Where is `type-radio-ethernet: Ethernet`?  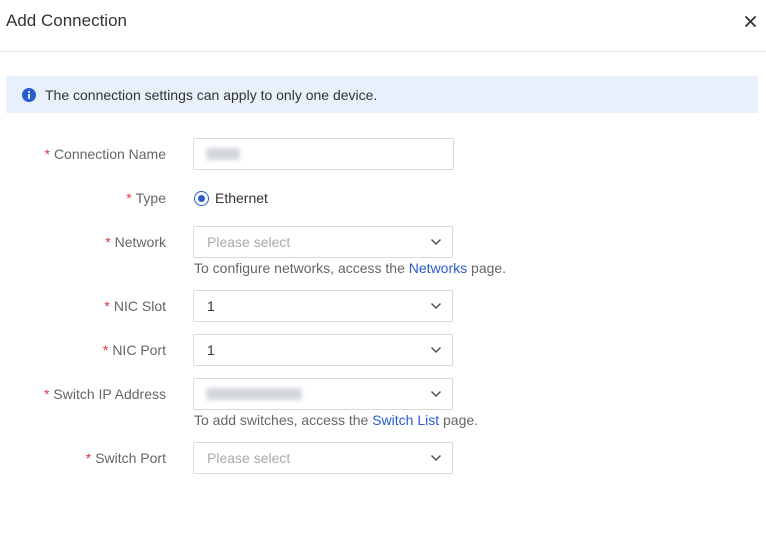 type-radio-ethernet: Ethernet is located at coordinates (231, 198).